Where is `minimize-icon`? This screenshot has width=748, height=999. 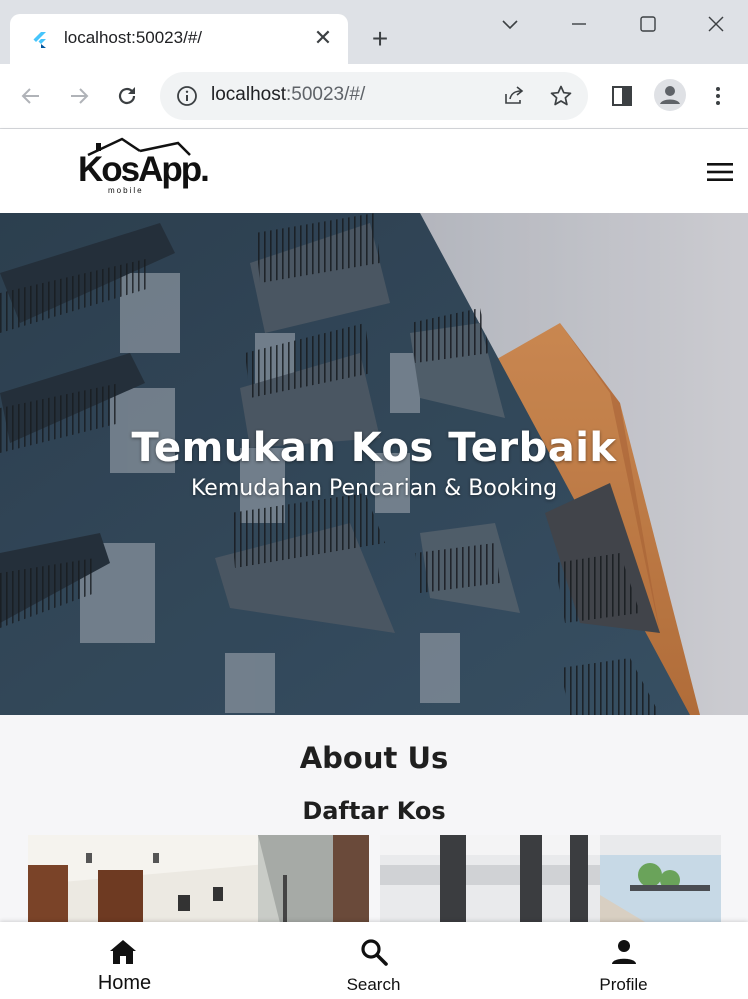
minimize-icon is located at coordinates (579, 24).